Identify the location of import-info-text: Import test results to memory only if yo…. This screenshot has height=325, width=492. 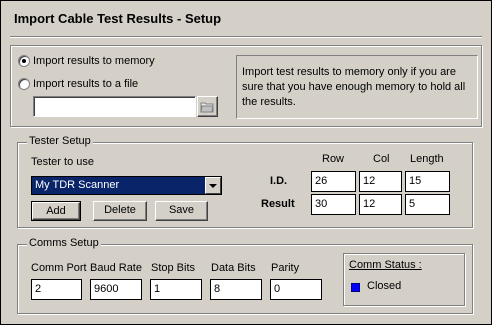
(357, 87).